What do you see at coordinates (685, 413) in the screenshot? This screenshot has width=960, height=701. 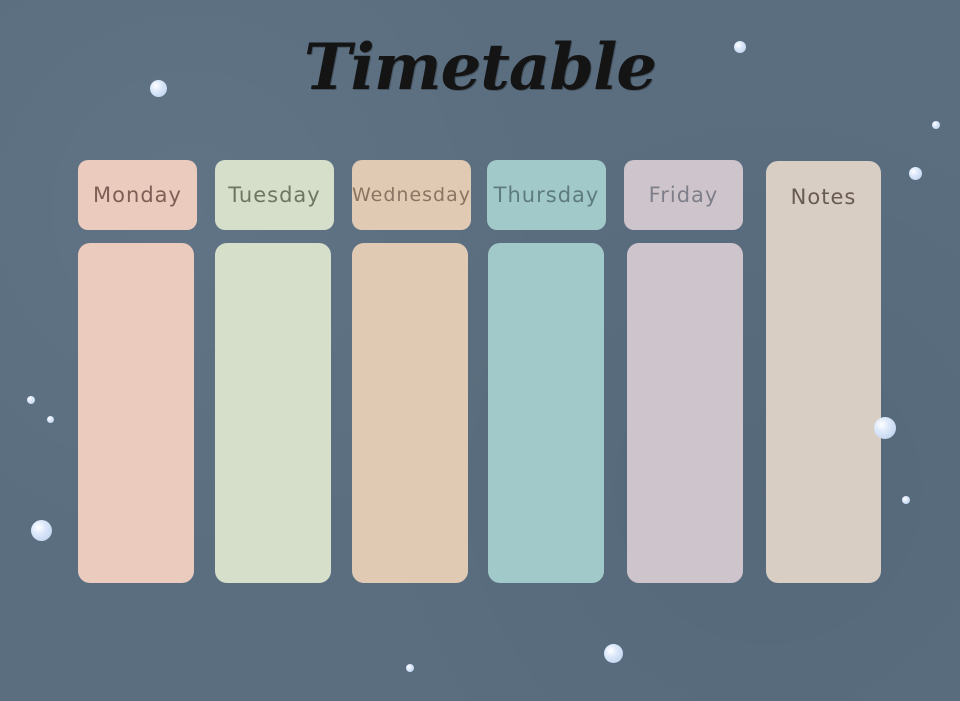 I see `day-column-friday` at bounding box center [685, 413].